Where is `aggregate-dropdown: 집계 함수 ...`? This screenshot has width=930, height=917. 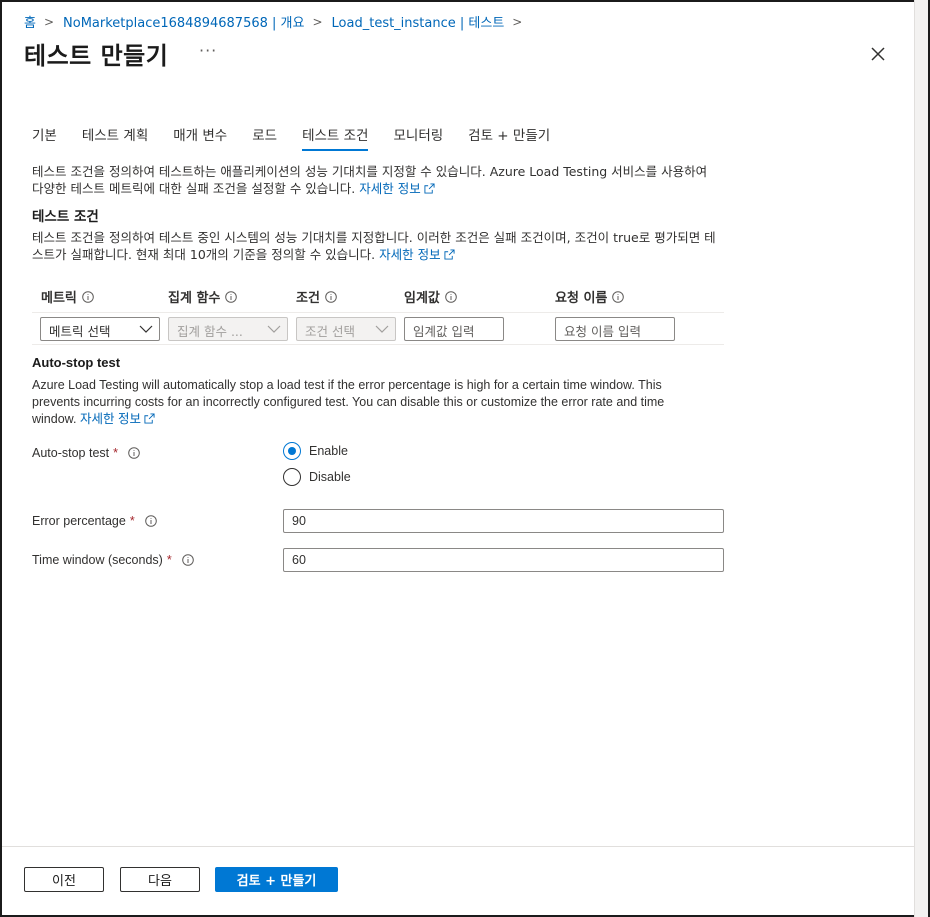 aggregate-dropdown: 집계 함수 ... is located at coordinates (228, 329).